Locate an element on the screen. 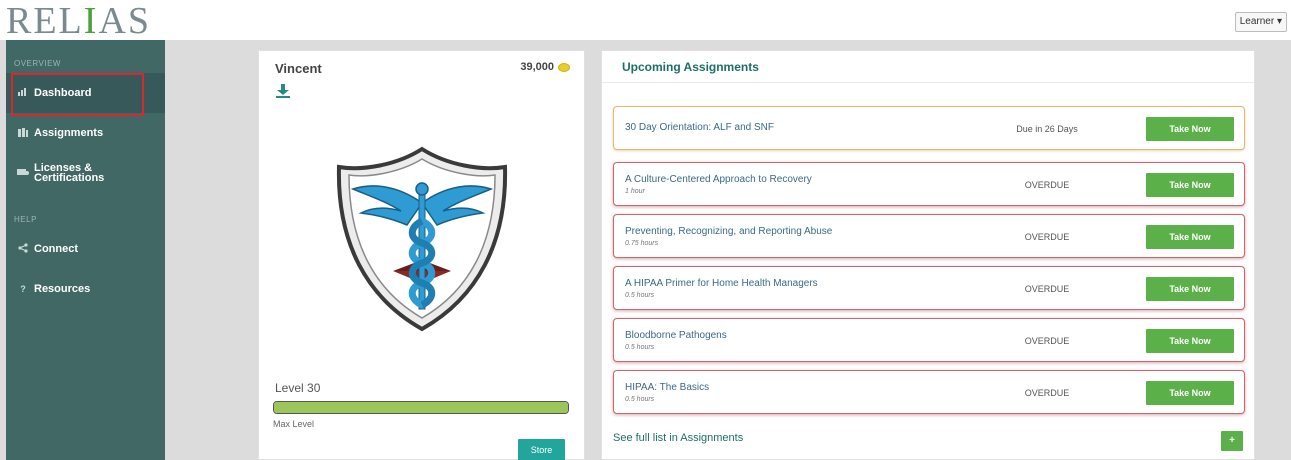 Image resolution: width=1291 pixels, height=460 pixels. top-bar: RELIAS Learner ▾ is located at coordinates (645, 20).